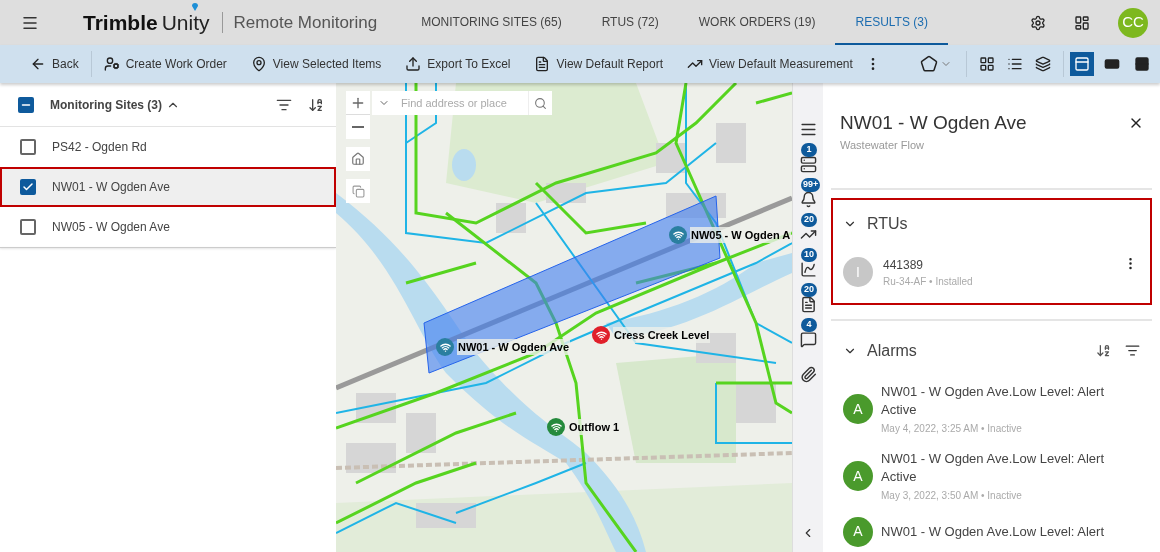 This screenshot has width=1160, height=552. I want to click on pentagon-icon, so click(929, 64).